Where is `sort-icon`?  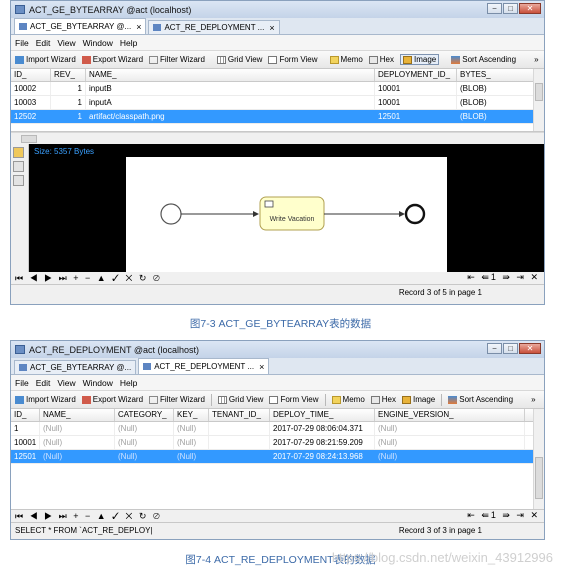 sort-icon is located at coordinates (456, 59).